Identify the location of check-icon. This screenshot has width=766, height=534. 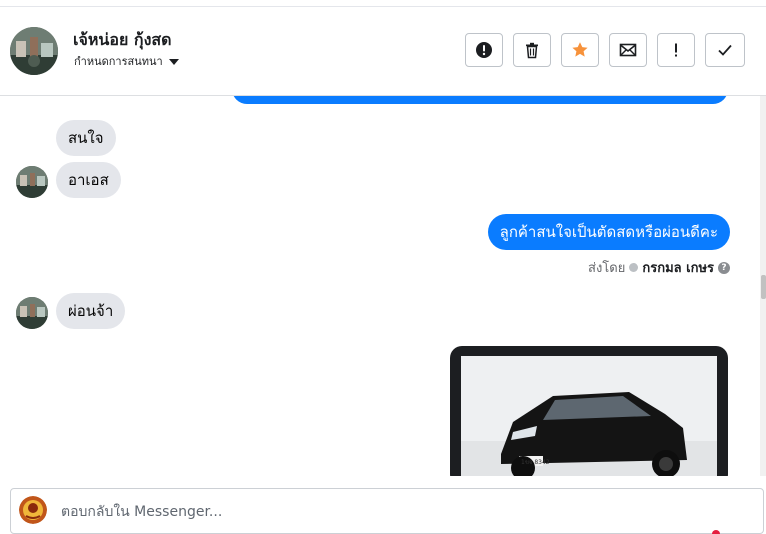
(725, 50).